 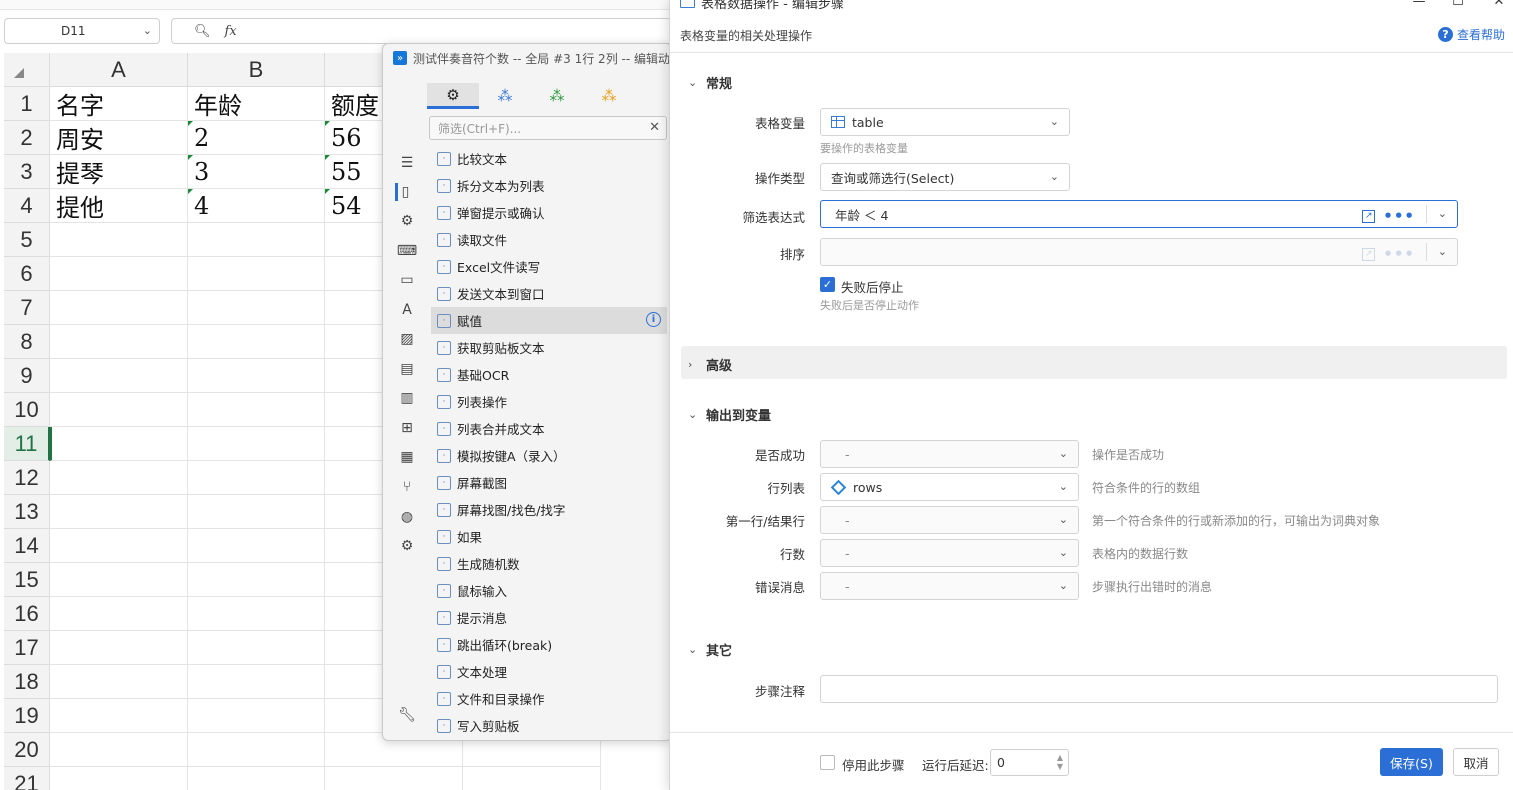 I want to click on row-header: 13, so click(x=27, y=512).